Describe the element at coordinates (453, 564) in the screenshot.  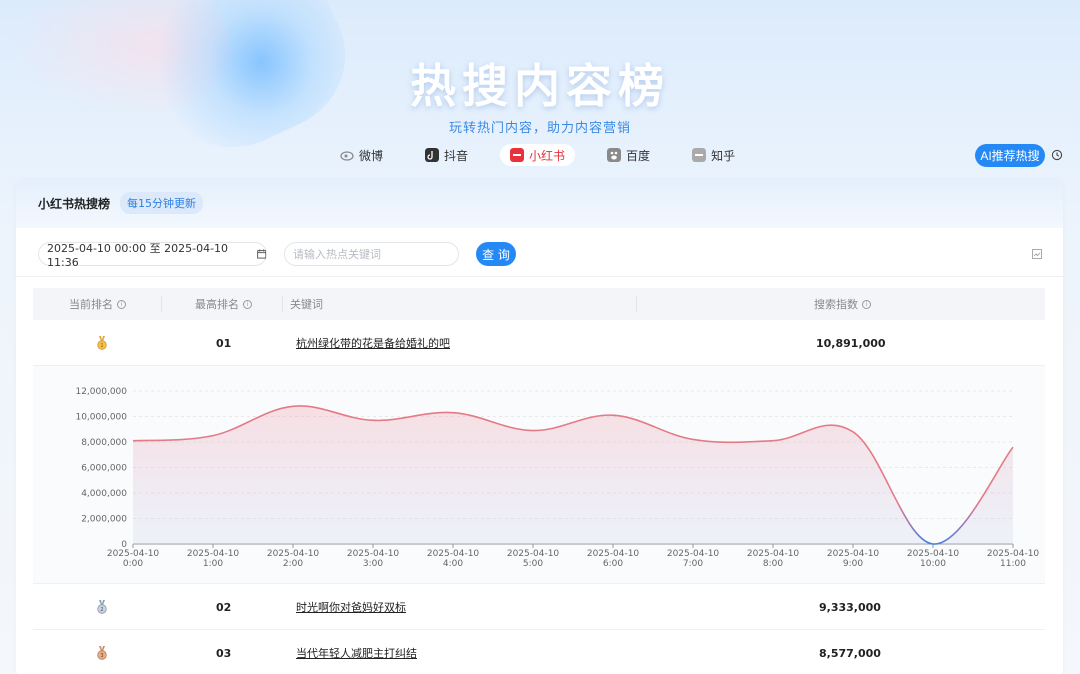
I see `x-tick-time-label: 4:00` at that location.